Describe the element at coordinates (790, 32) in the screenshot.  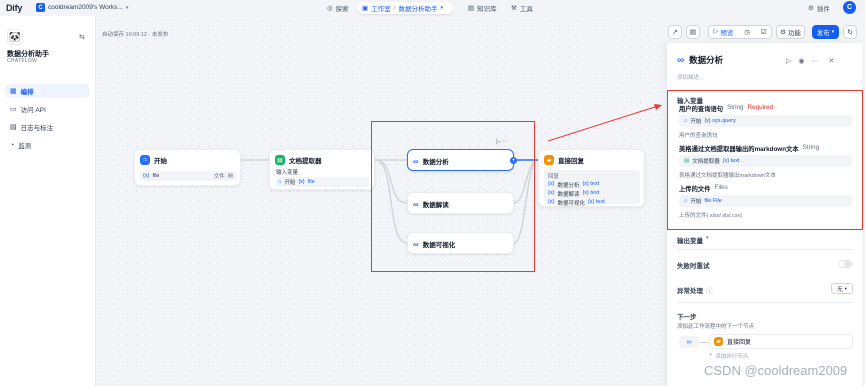
I see `features-button: ⚙ 功能` at that location.